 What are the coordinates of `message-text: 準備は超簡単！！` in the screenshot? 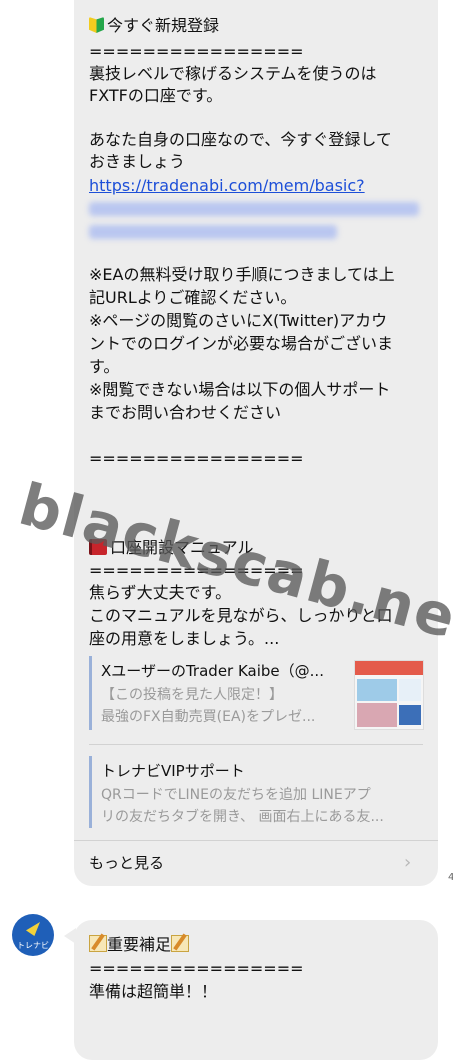 It's located at (153, 991).